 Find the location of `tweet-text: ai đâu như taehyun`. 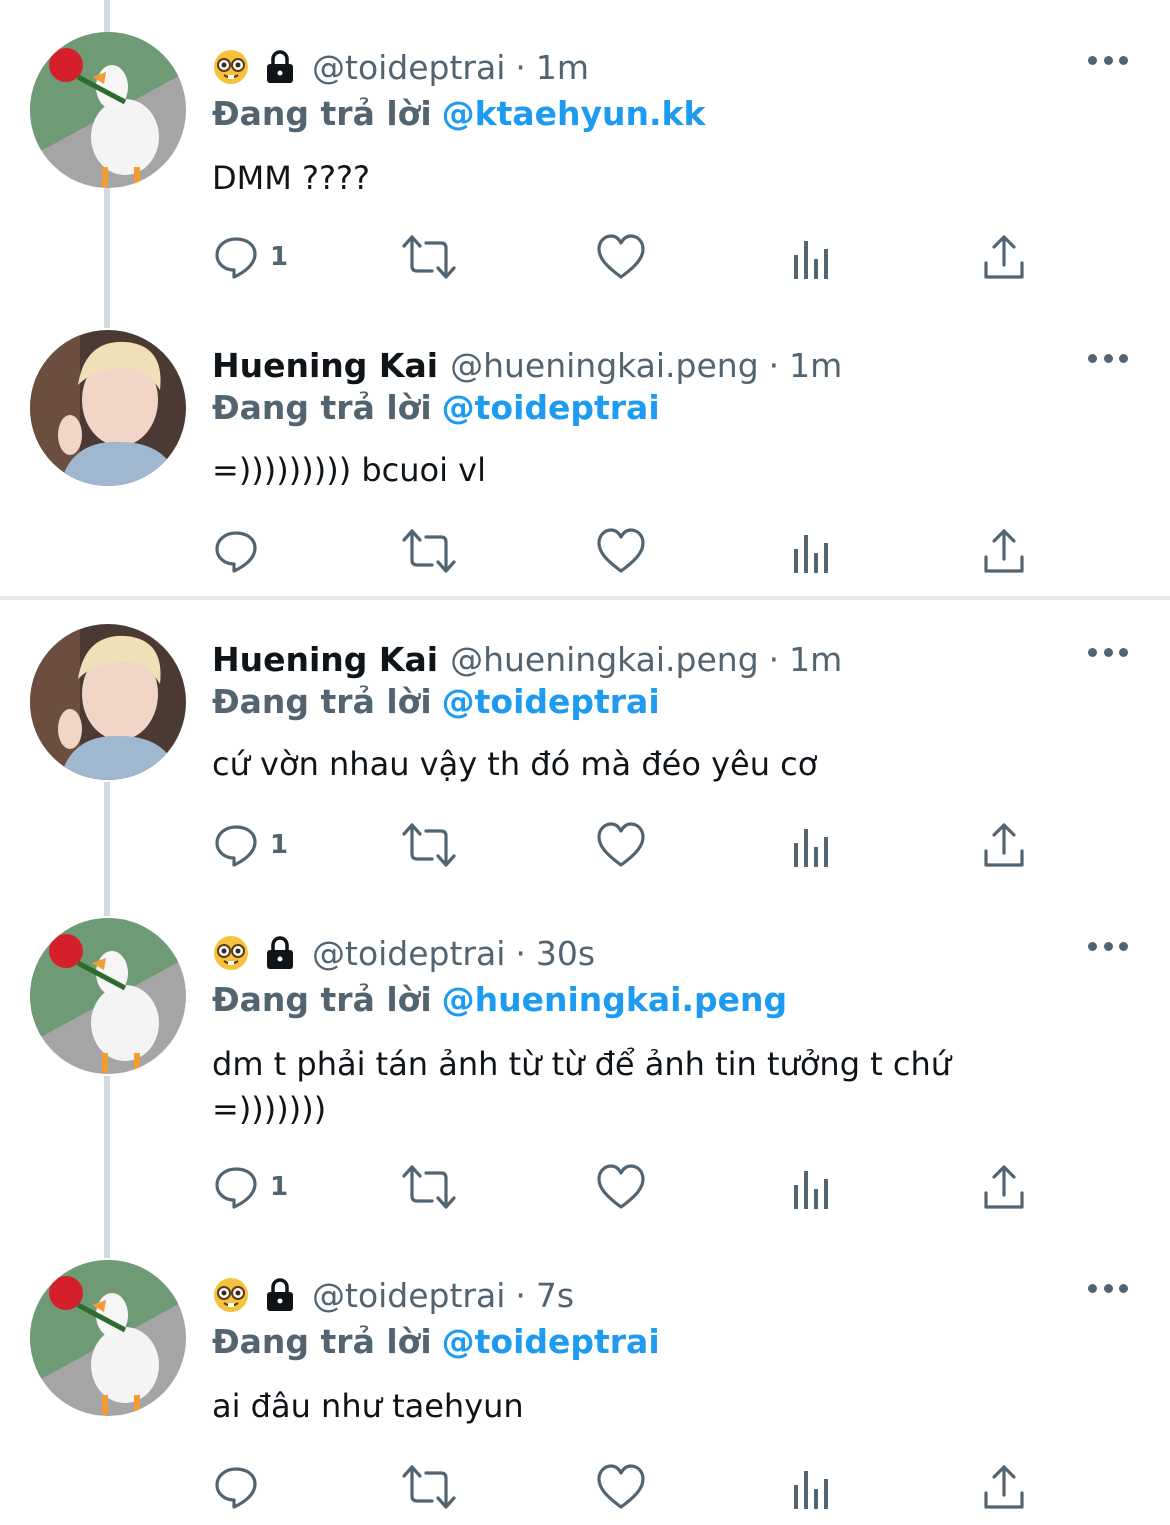

tweet-text: ai đâu như taehyun is located at coordinates (368, 1406).